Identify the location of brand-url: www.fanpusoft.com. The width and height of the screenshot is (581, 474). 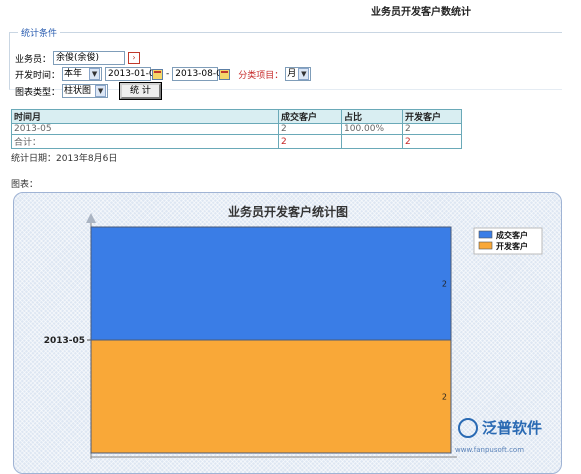
(489, 450).